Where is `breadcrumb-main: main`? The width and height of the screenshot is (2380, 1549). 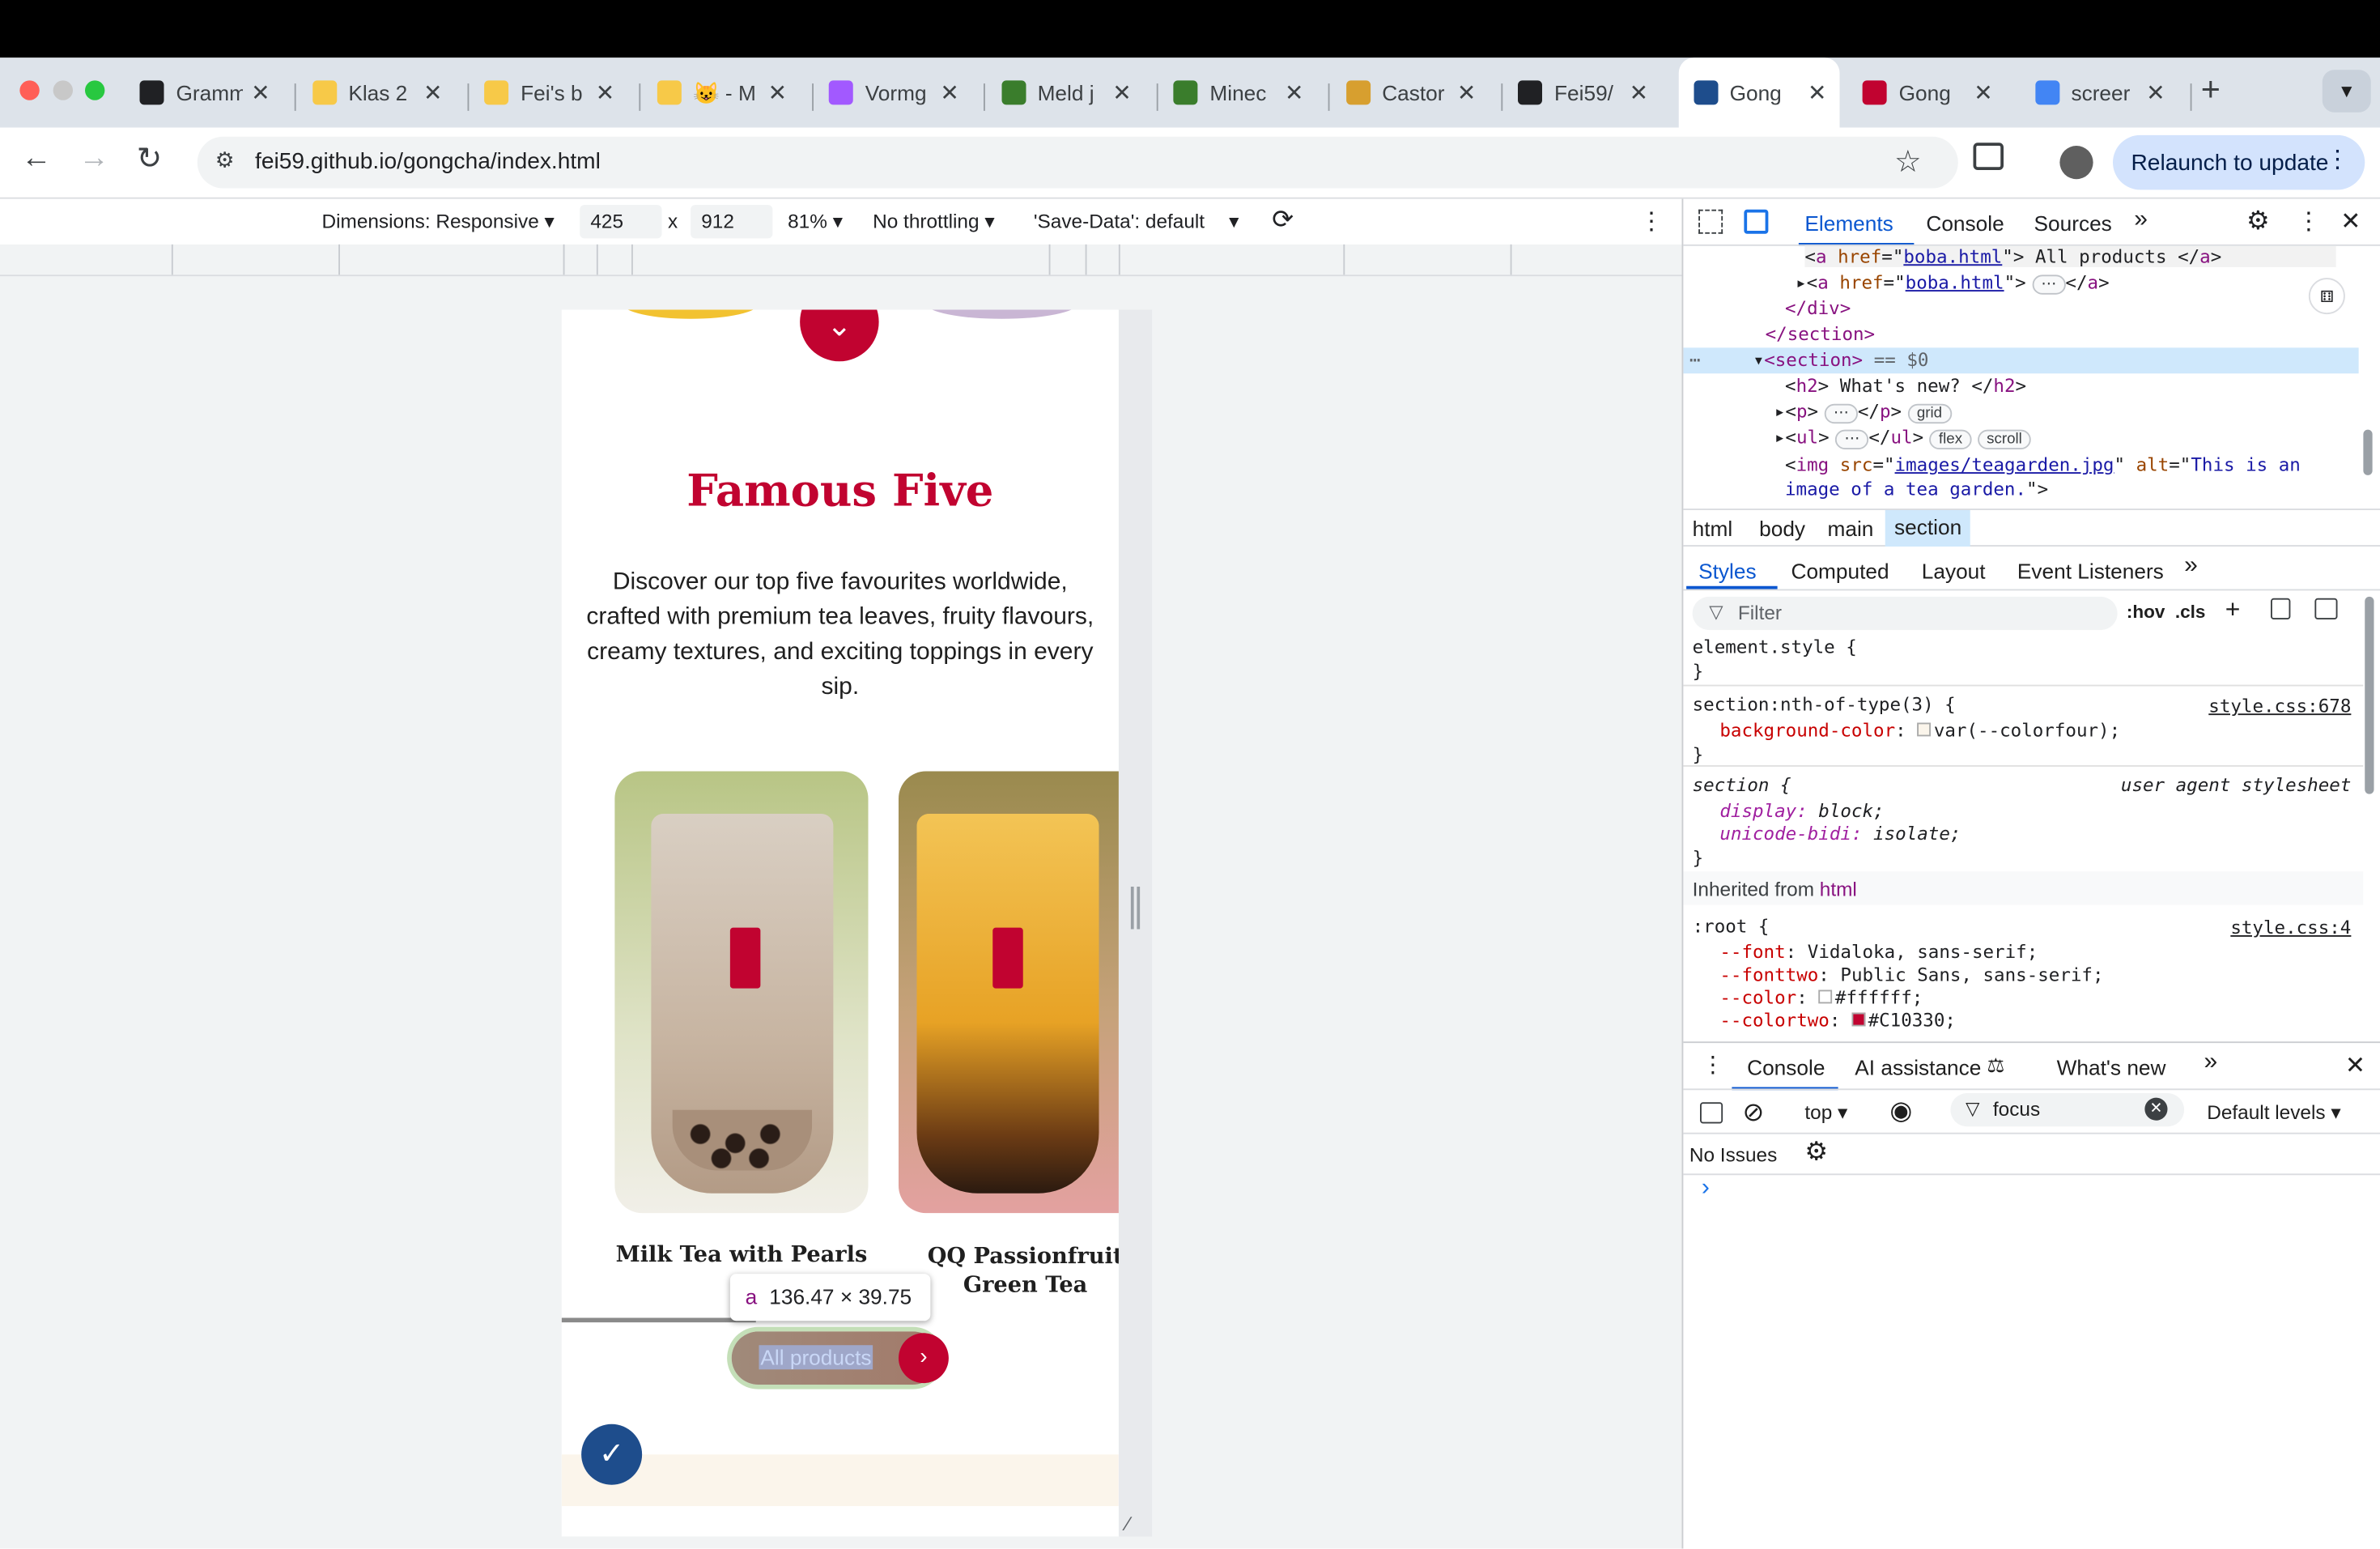
breadcrumb-main: main is located at coordinates (1851, 529).